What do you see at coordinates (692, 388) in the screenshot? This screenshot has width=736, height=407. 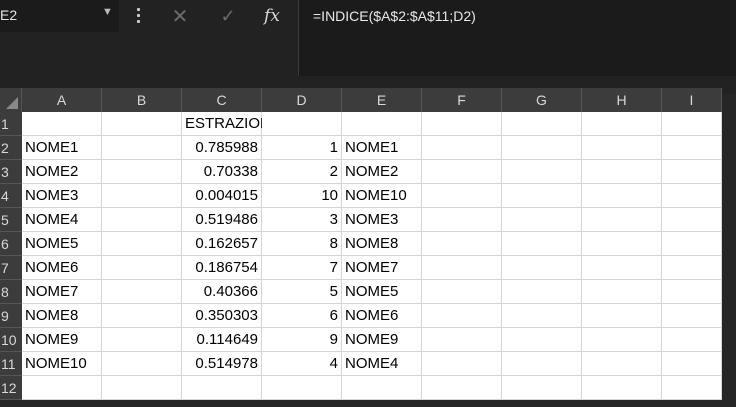 I see `cell-i12` at bounding box center [692, 388].